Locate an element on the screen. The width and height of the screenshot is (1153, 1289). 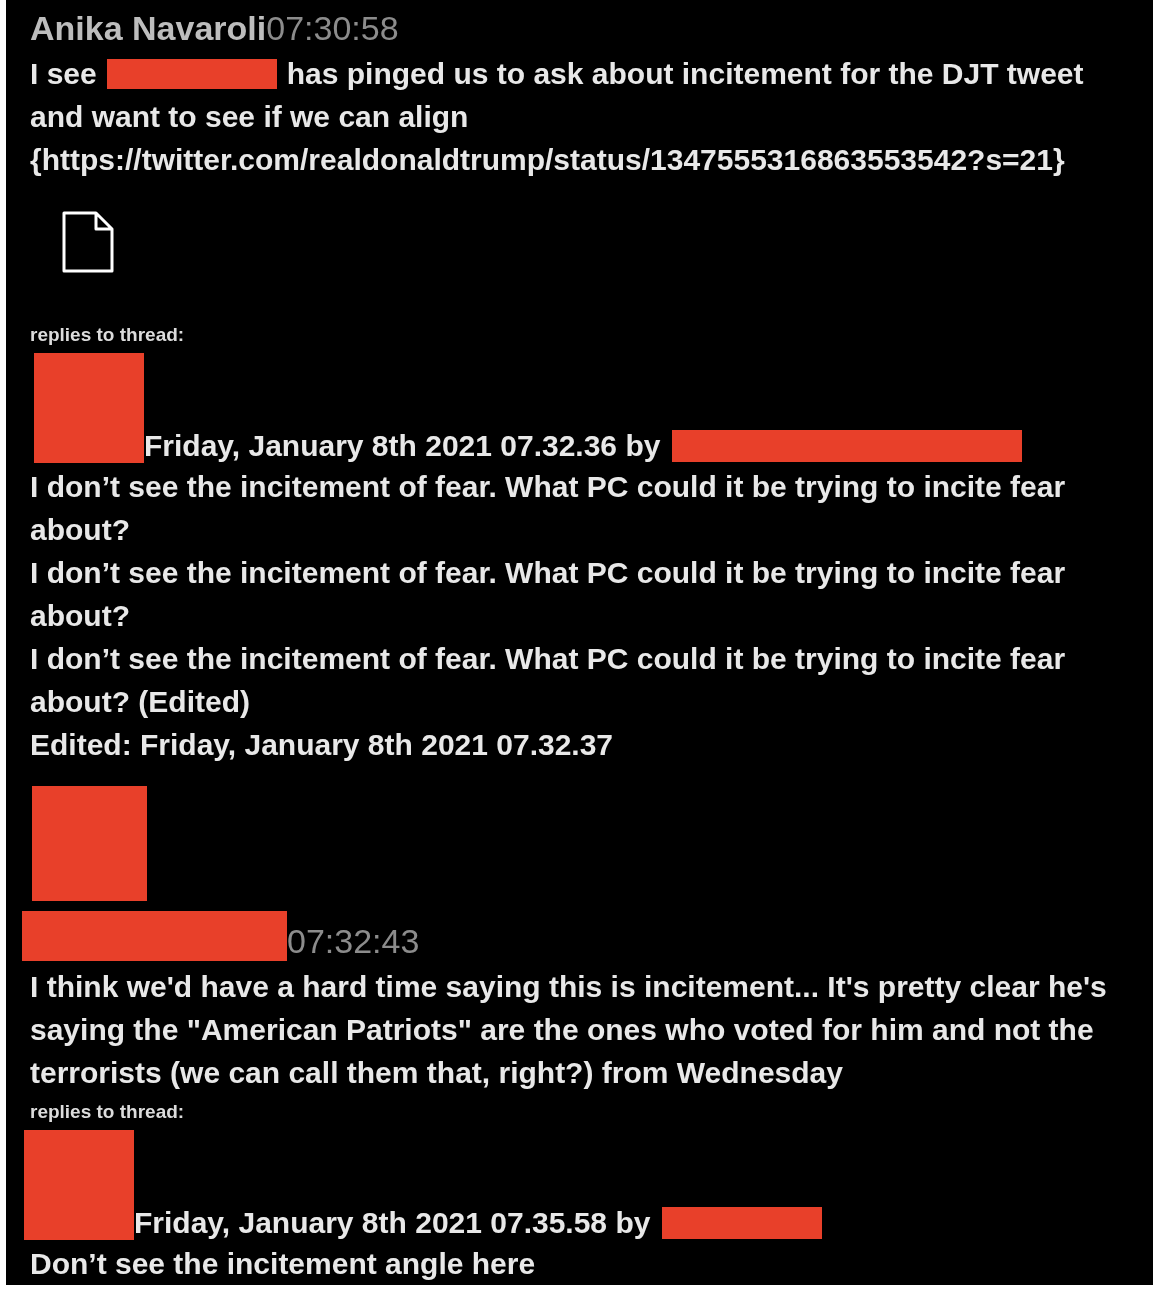
message-text: has pinged us to ask about incitement for the DJT tweet is located at coordinates (685, 74).